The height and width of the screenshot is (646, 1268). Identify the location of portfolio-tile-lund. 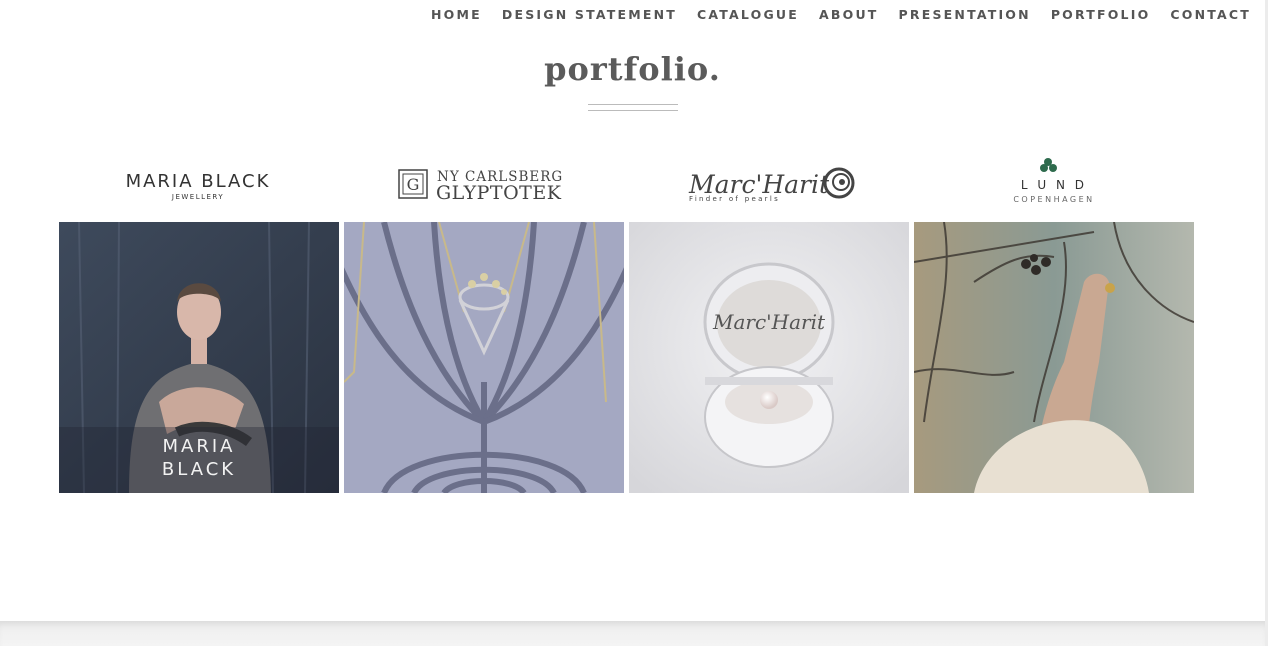
(1054, 357).